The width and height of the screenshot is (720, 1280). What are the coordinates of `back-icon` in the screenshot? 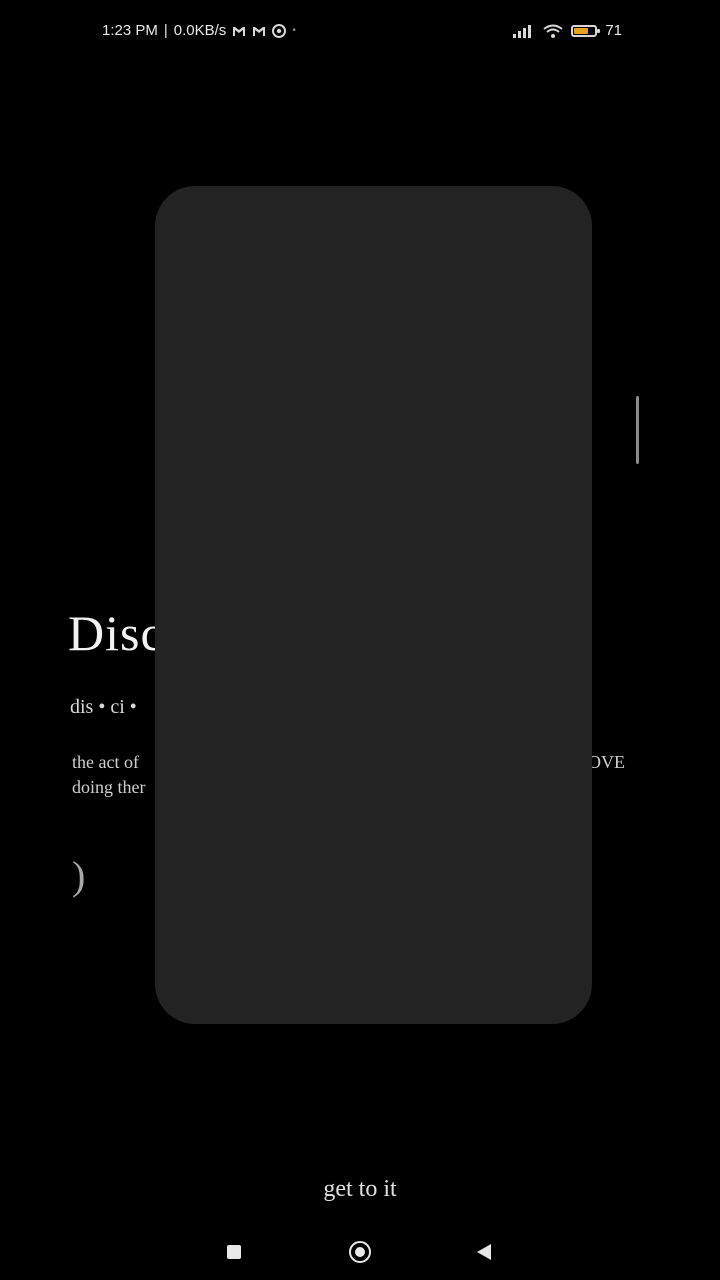 It's located at (484, 1252).